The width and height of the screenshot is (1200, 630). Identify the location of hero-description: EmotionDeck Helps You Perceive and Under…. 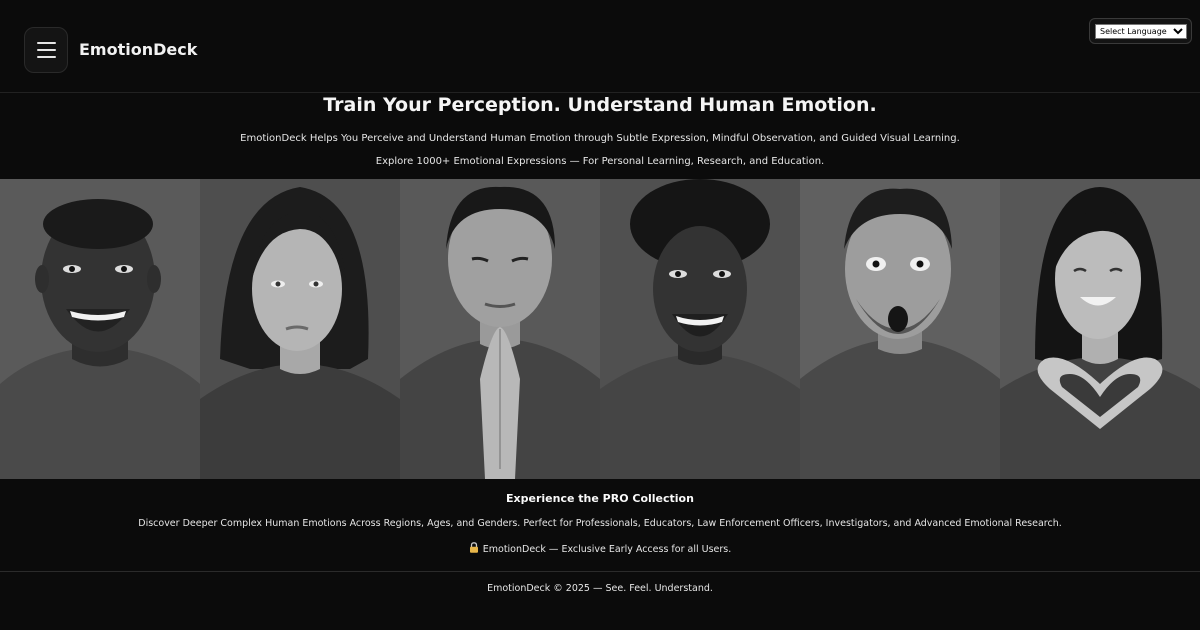
(600, 138).